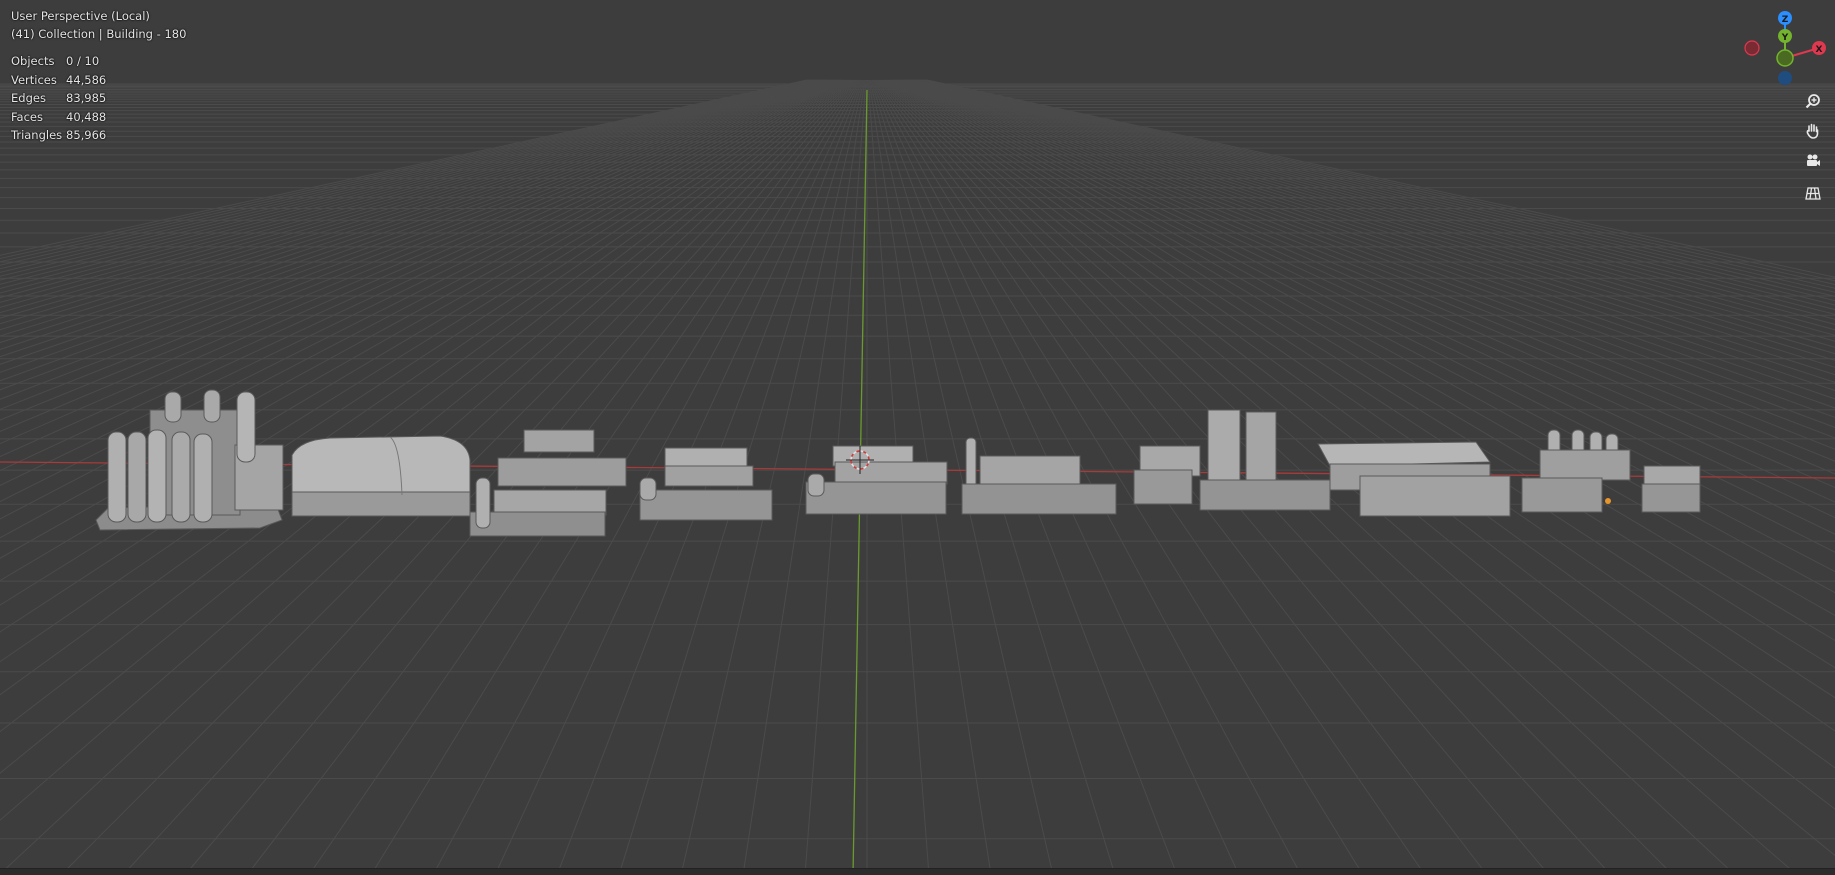 The height and width of the screenshot is (875, 1835). Describe the element at coordinates (1752, 48) in the screenshot. I see `negative-x-handle` at that location.